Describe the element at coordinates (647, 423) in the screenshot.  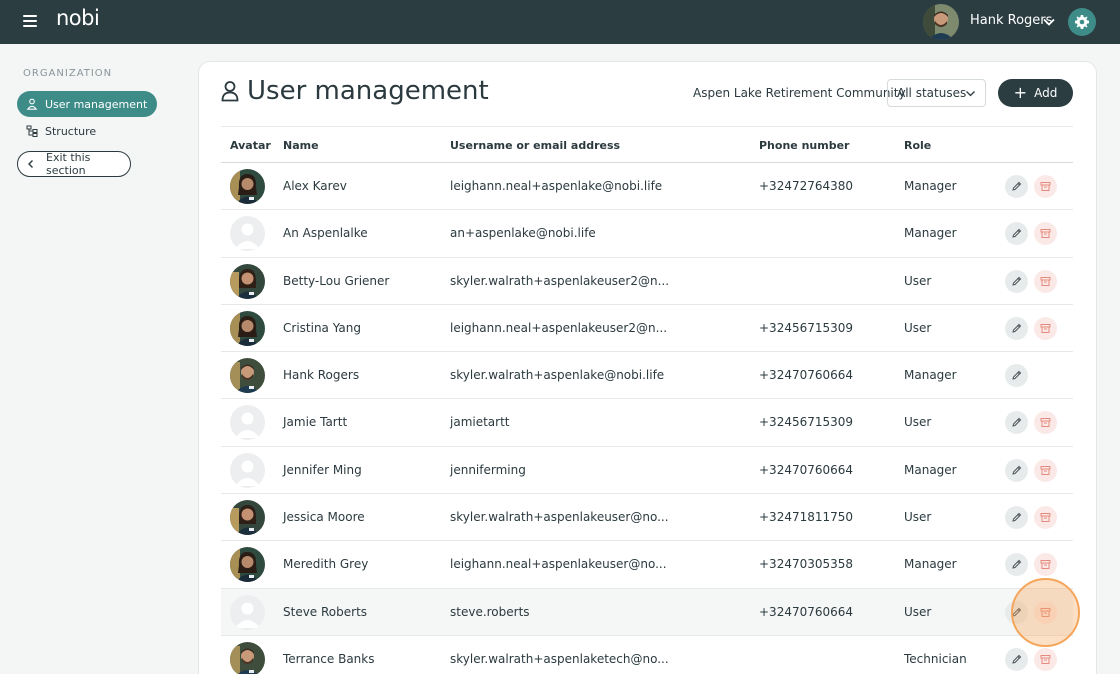
I see `table-row: Jamie Tartt jamietartt +32456715309 User` at that location.